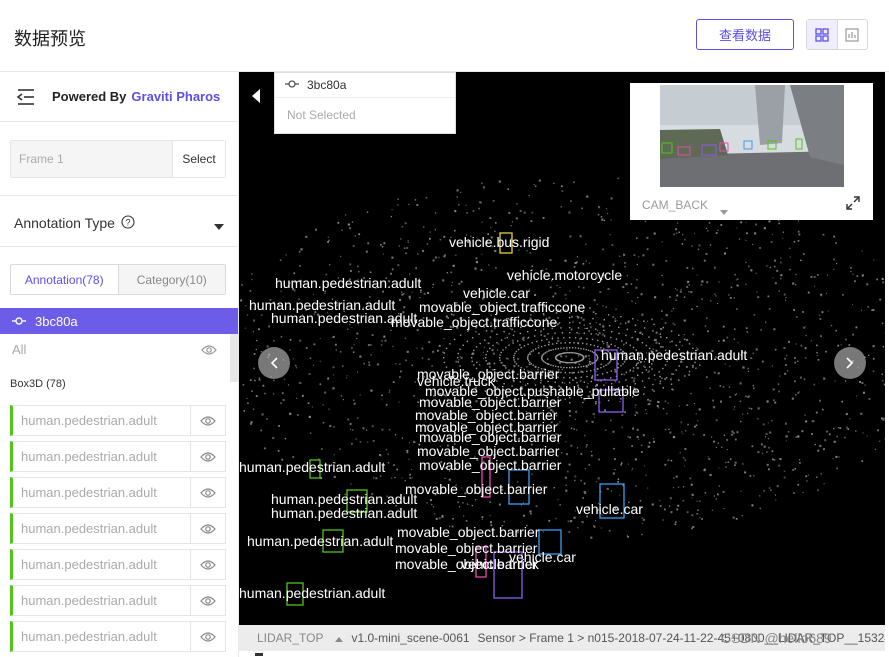 Image resolution: width=889 pixels, height=657 pixels. What do you see at coordinates (64, 223) in the screenshot?
I see `annotation-type-label: Annotation Type` at bounding box center [64, 223].